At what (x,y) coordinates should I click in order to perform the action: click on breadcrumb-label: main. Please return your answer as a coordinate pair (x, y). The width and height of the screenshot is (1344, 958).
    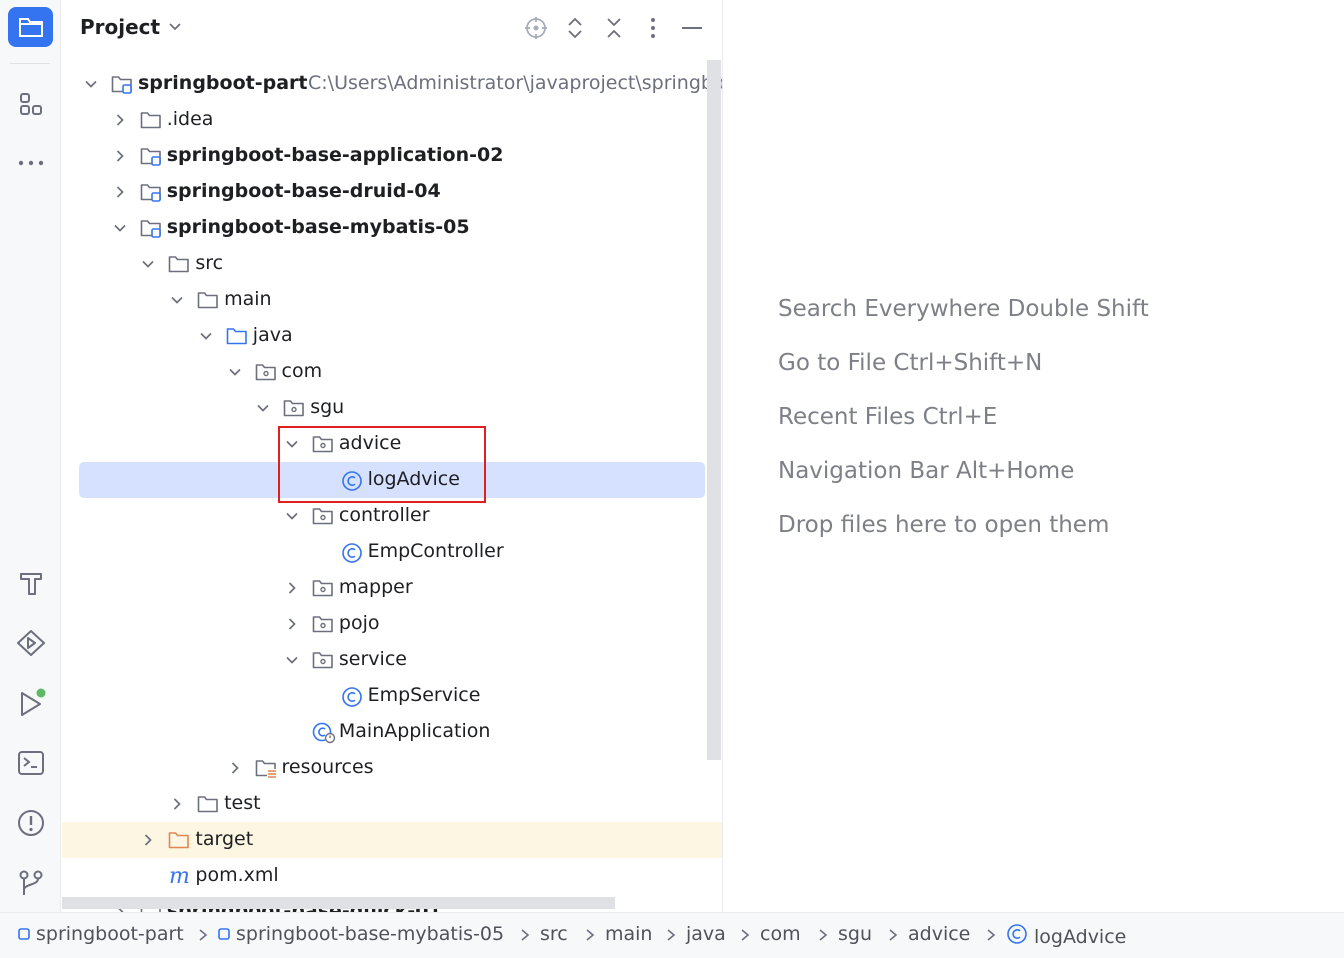
    Looking at the image, I should click on (629, 934).